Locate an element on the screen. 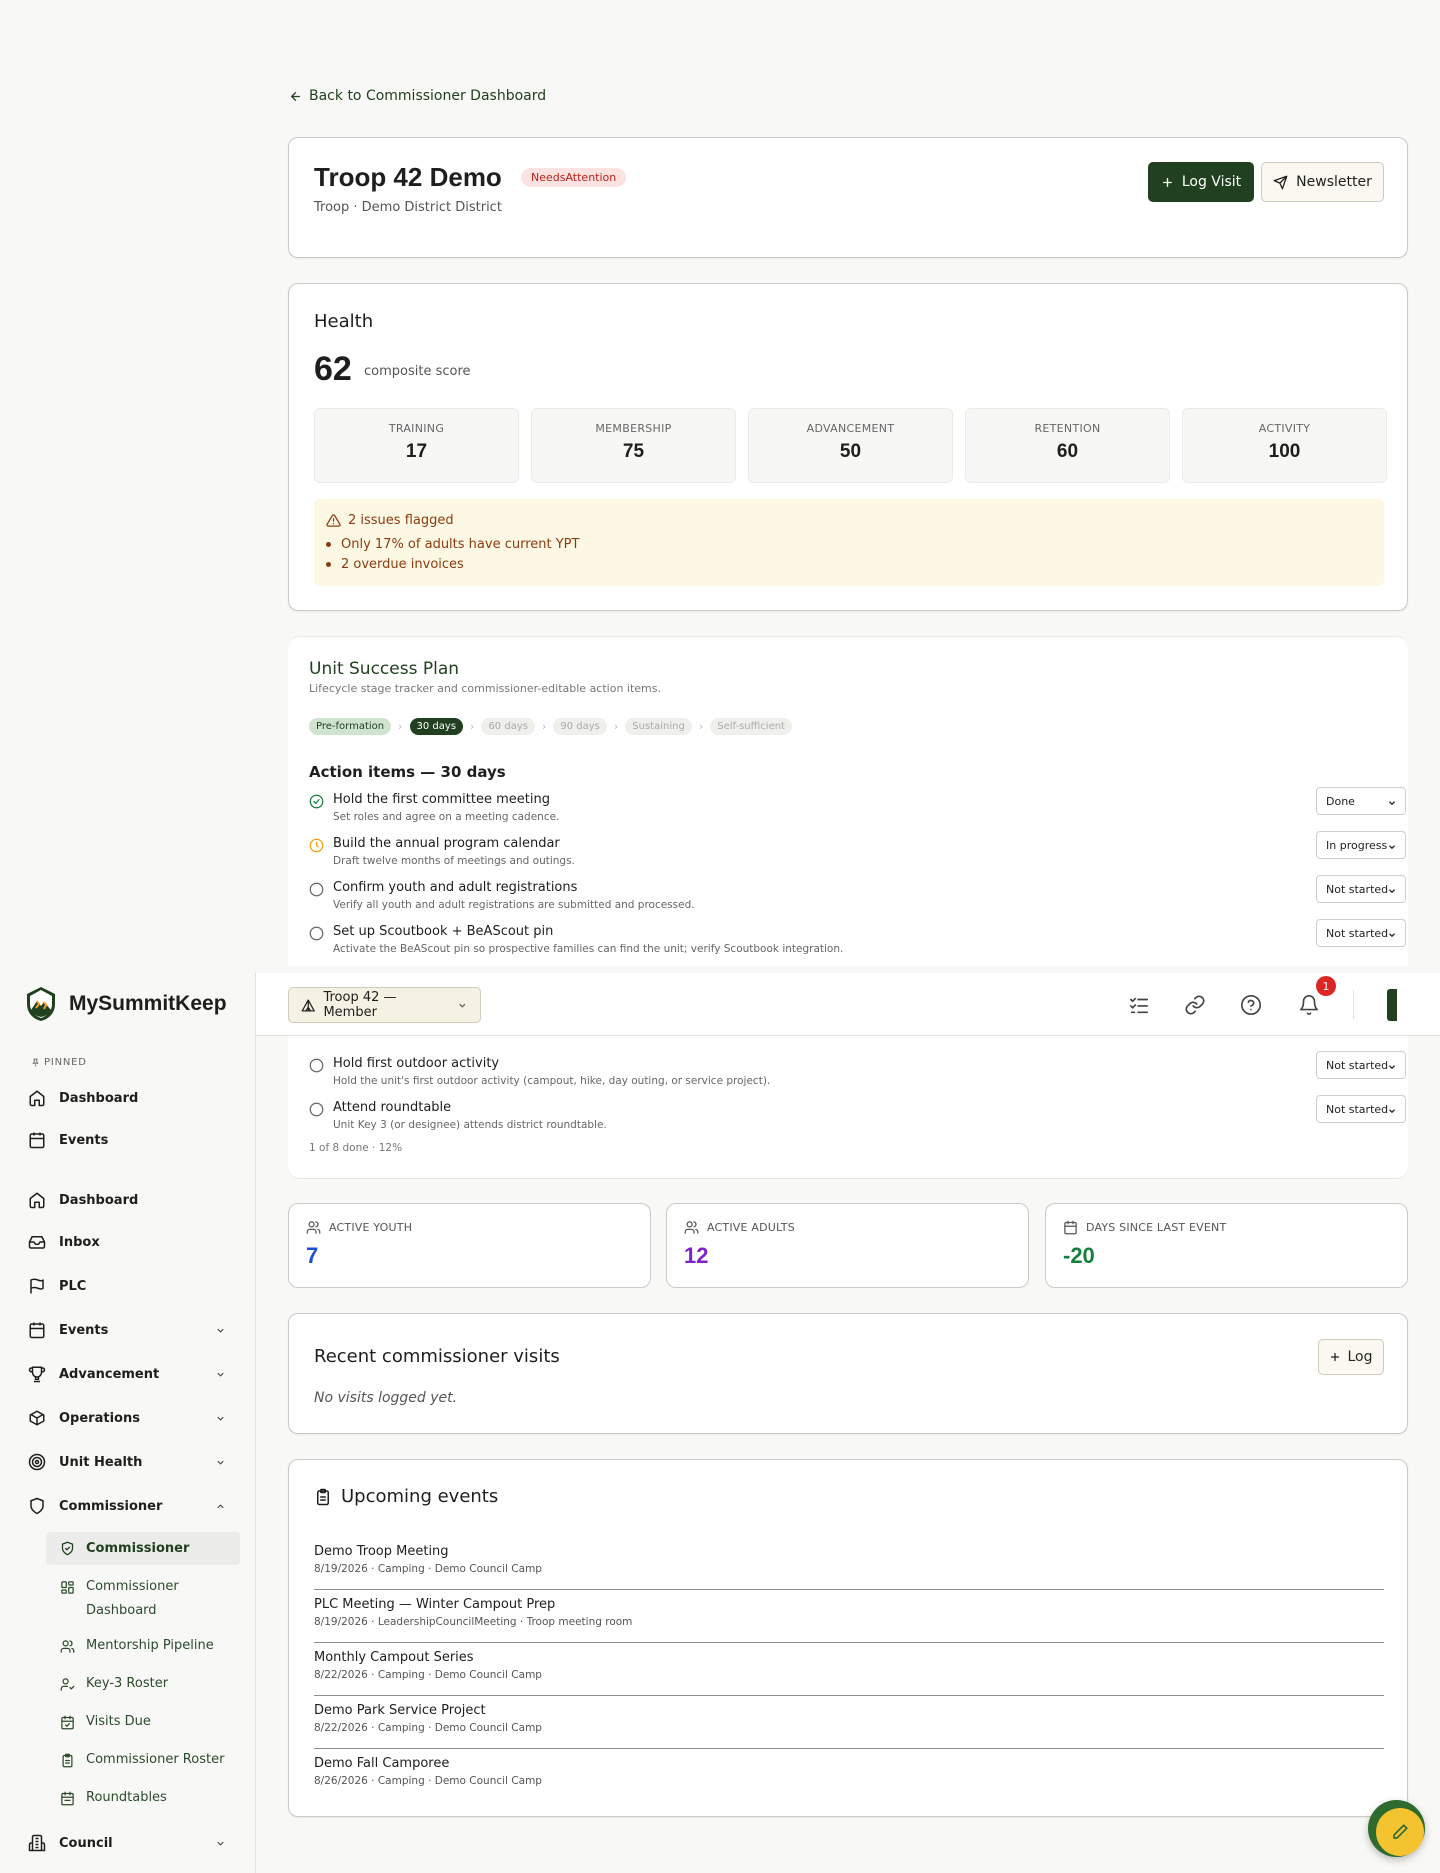 The width and height of the screenshot is (1440, 1873). inbox-icon is located at coordinates (37, 1242).